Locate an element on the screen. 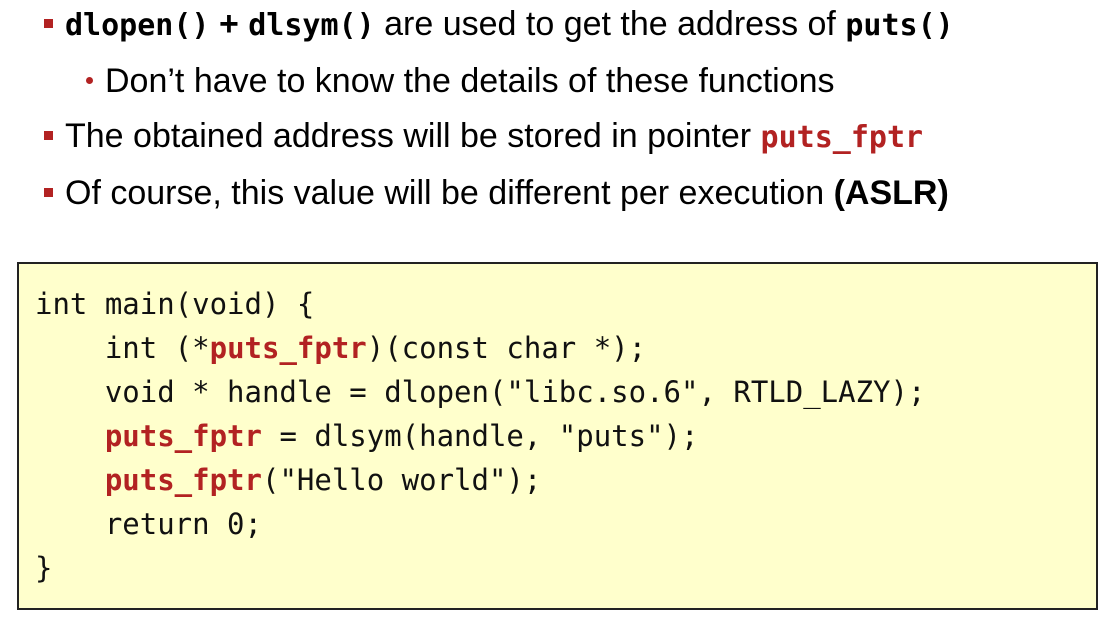 The image size is (1118, 624). code-line: int main(void) { is located at coordinates (175, 304).